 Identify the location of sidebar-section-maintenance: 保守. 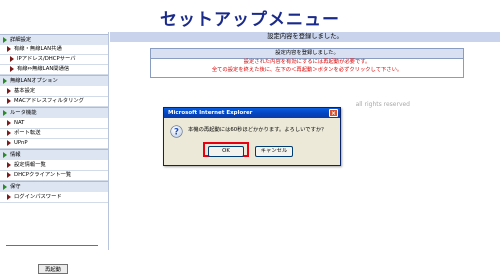
(54, 186).